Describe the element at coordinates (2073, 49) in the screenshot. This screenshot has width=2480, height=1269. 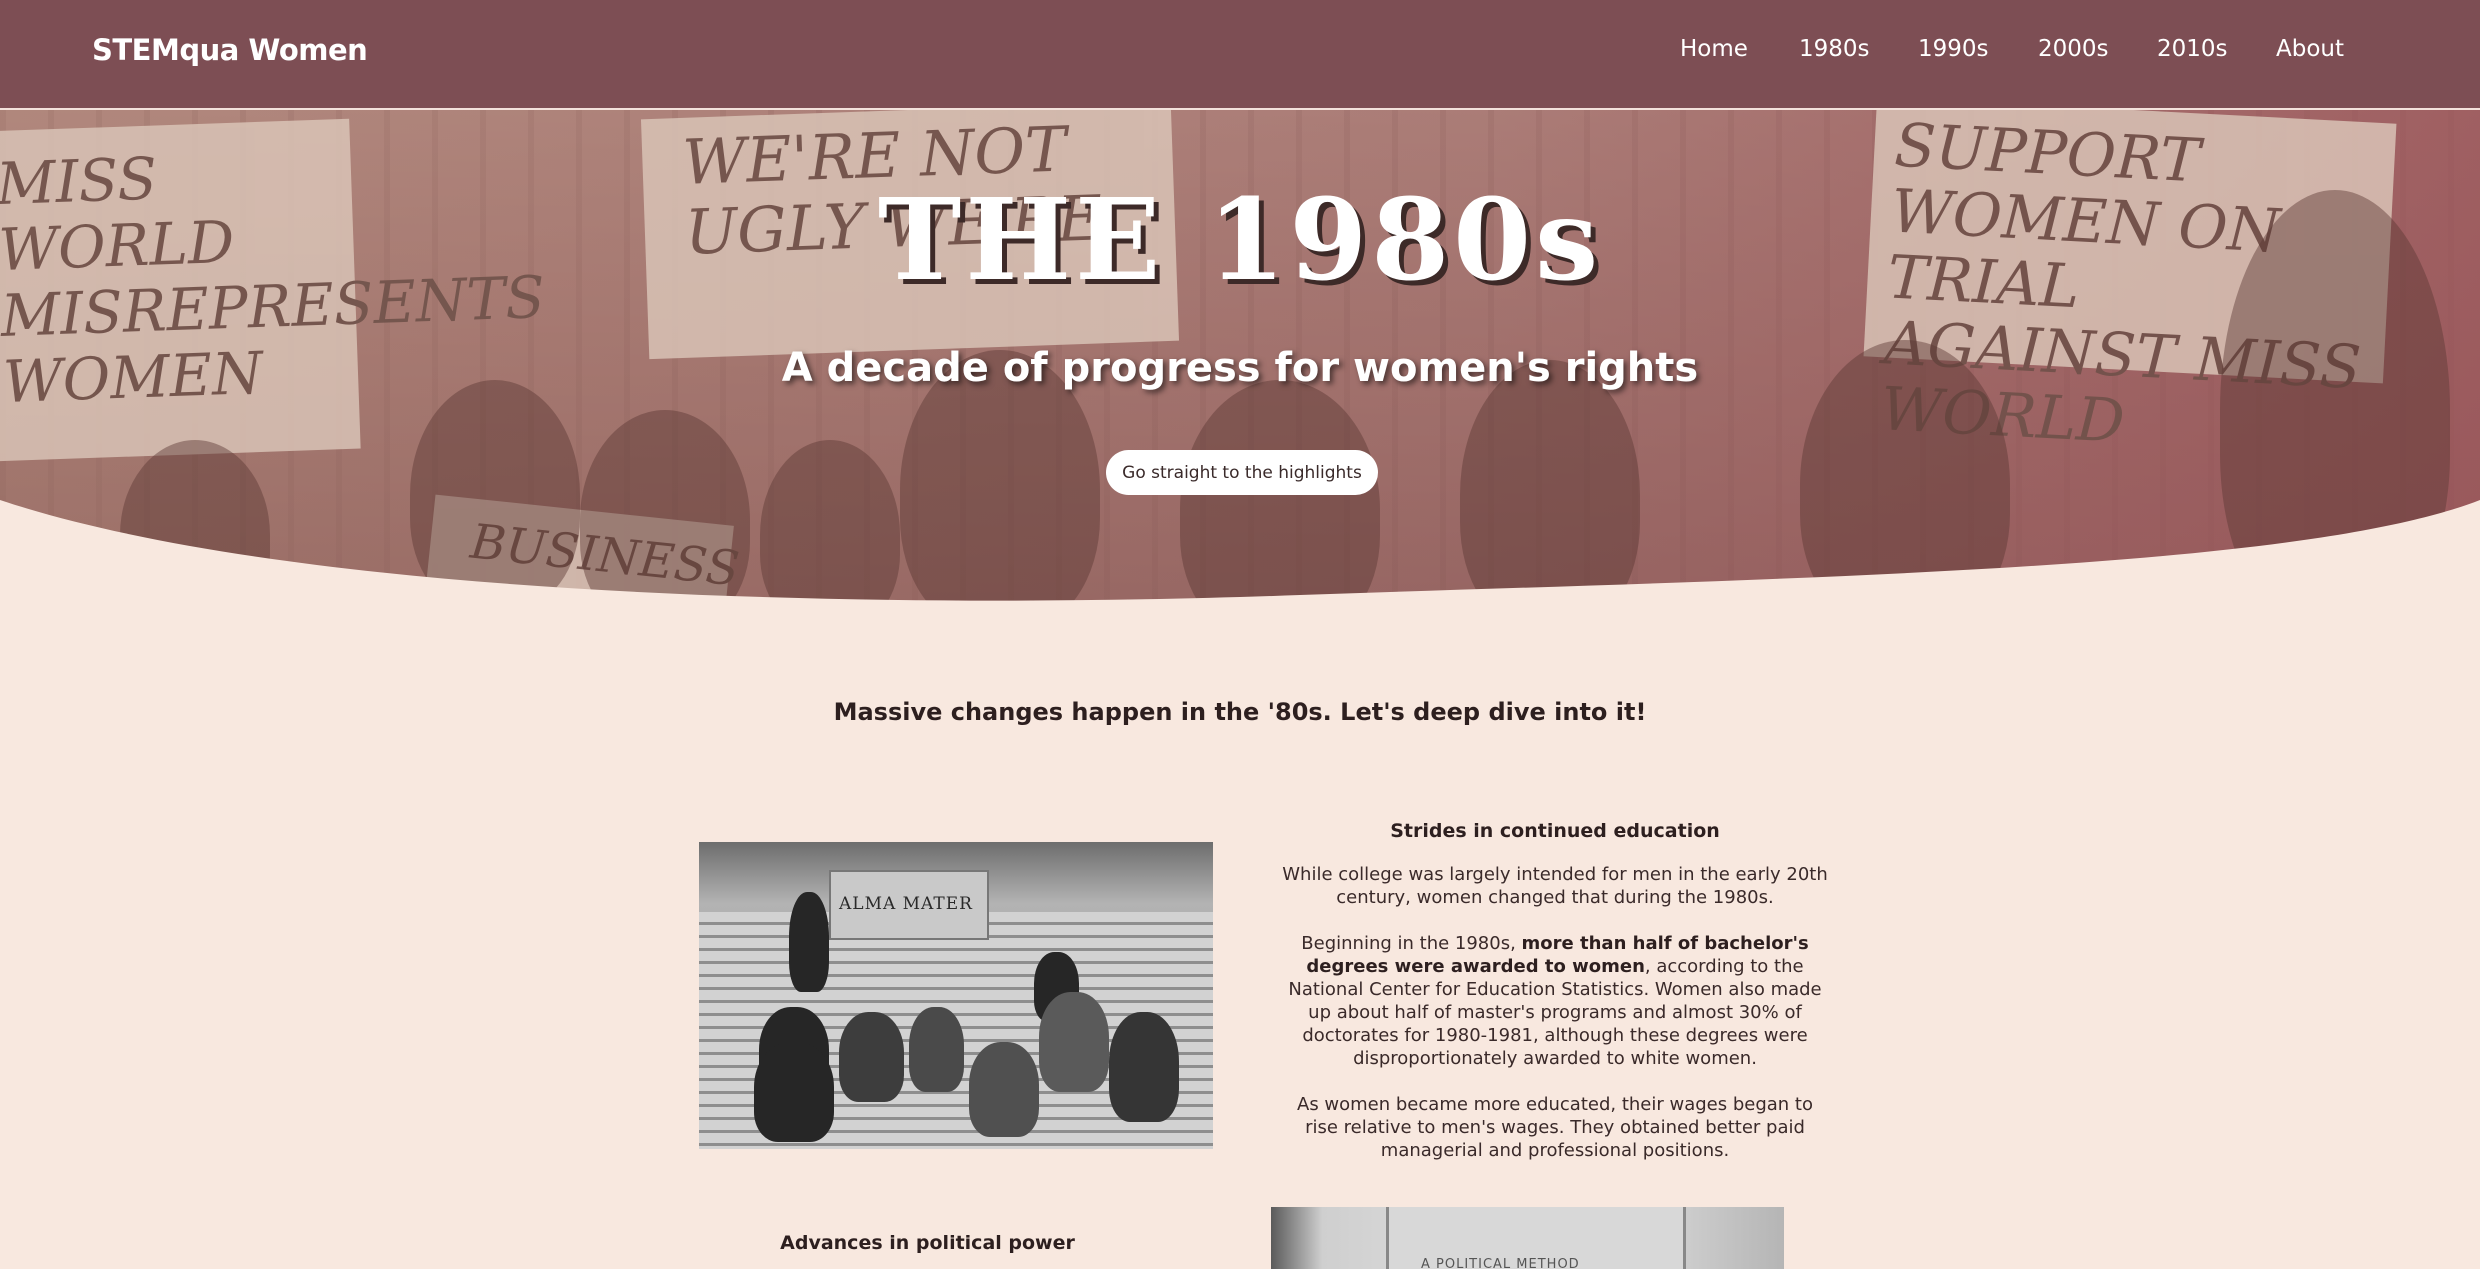
I see `nav-link-2000s: 2000s` at that location.